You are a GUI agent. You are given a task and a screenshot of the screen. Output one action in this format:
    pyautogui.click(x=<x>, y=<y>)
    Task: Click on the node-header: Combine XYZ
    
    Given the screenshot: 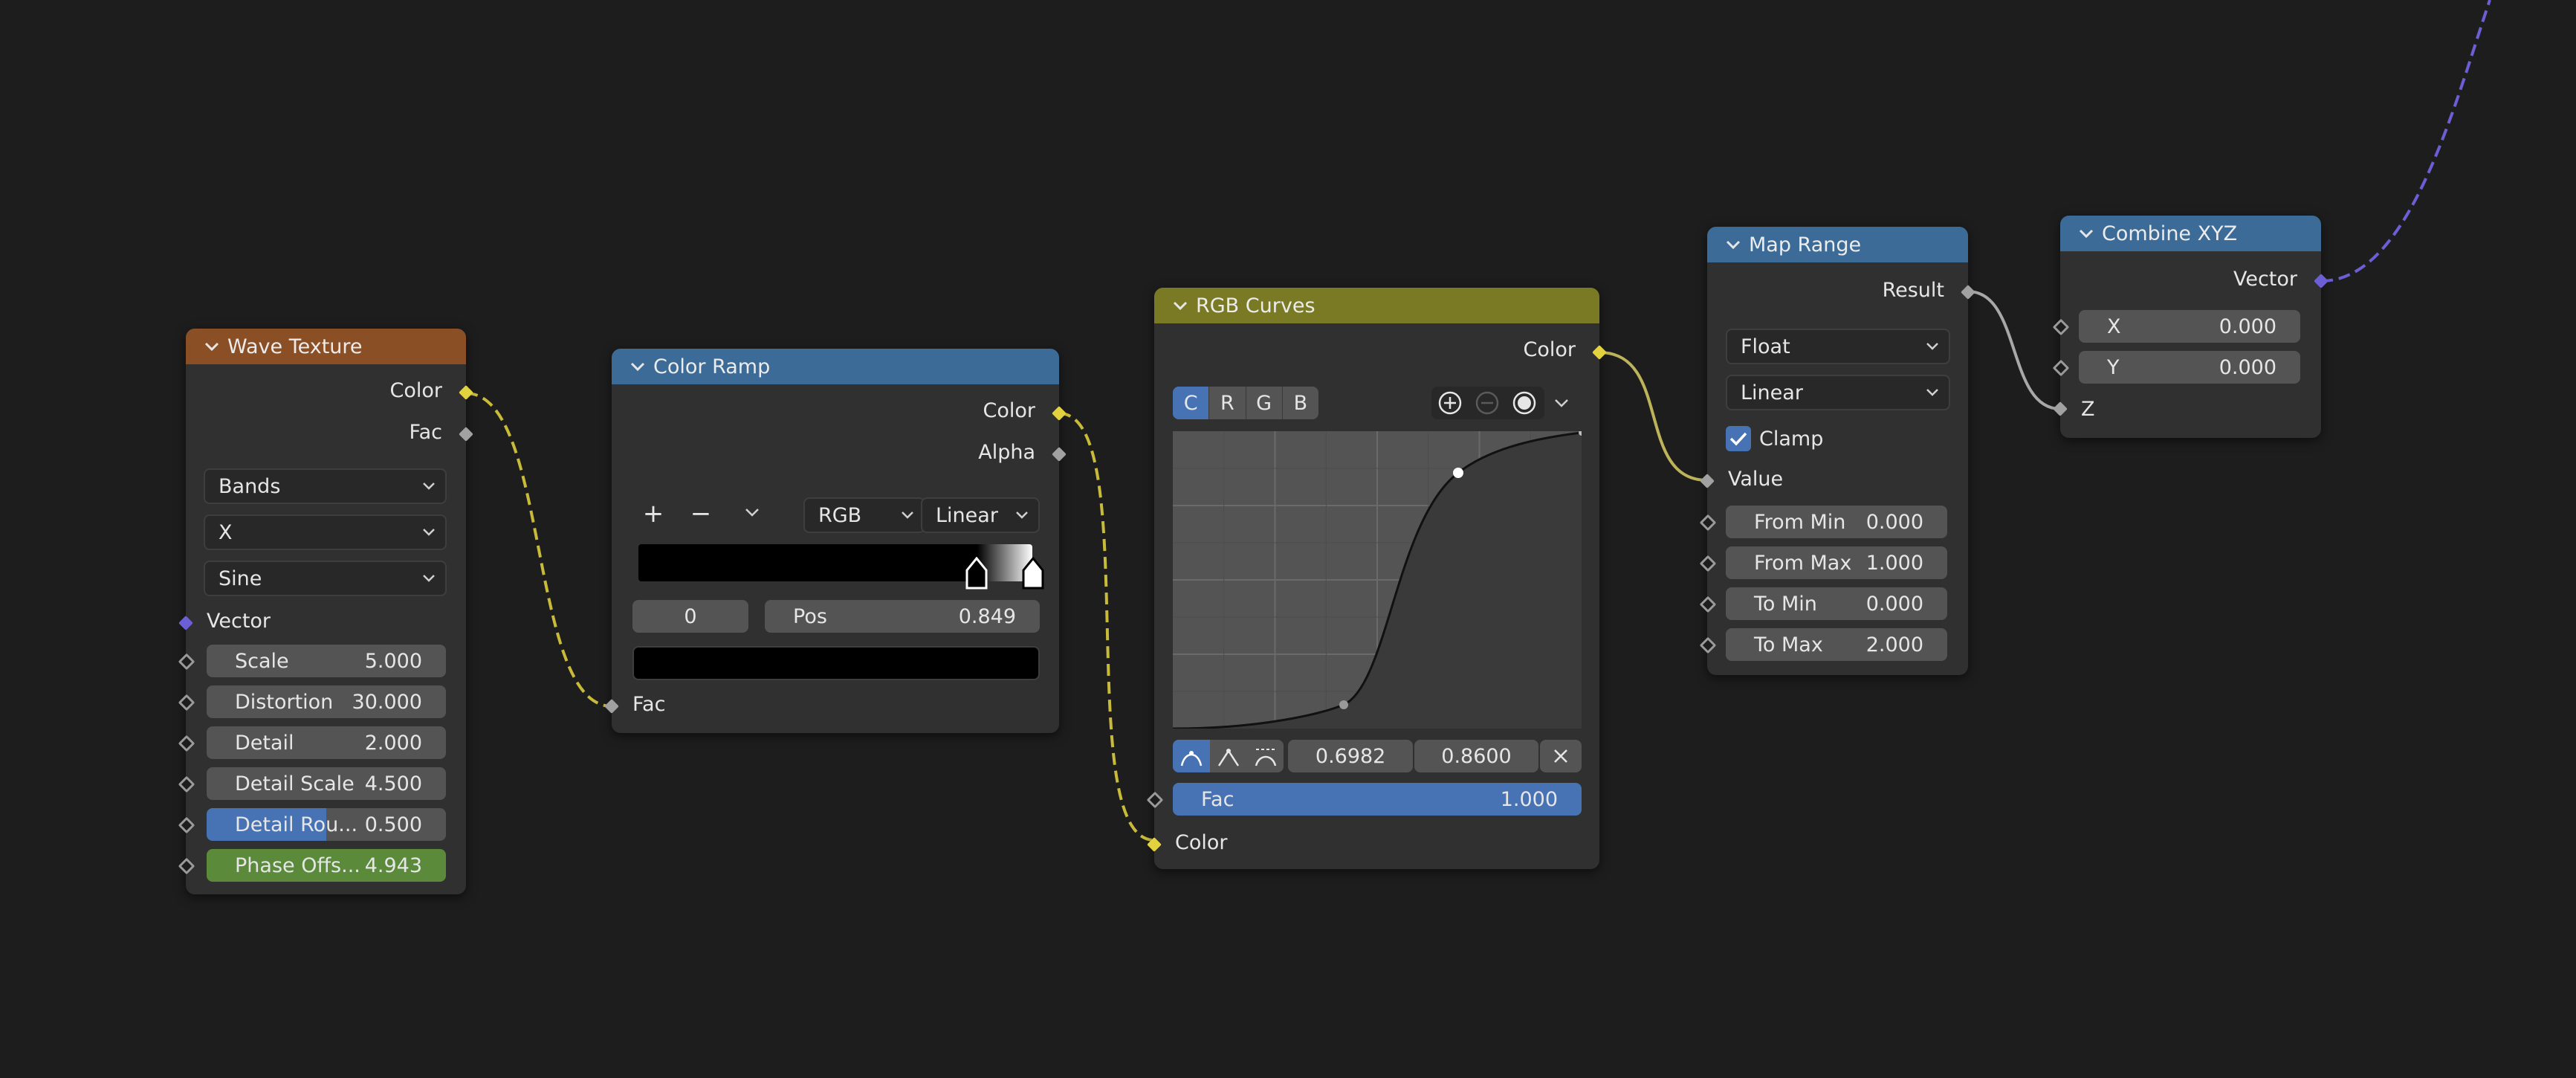 What is the action you would take?
    pyautogui.click(x=2190, y=233)
    